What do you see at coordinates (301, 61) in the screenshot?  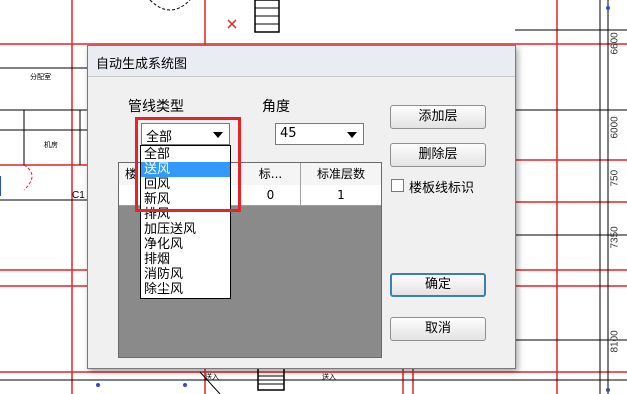 I see `dialog-titlebar: 自动生成系统图` at bounding box center [301, 61].